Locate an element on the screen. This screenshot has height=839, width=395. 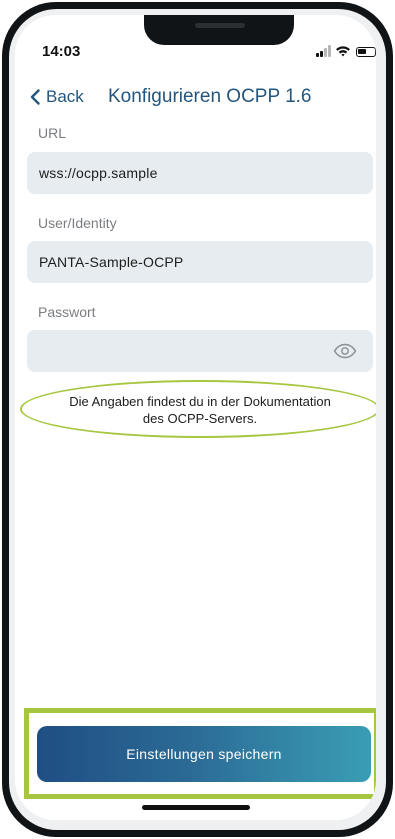
wifi-icon is located at coordinates (343, 51).